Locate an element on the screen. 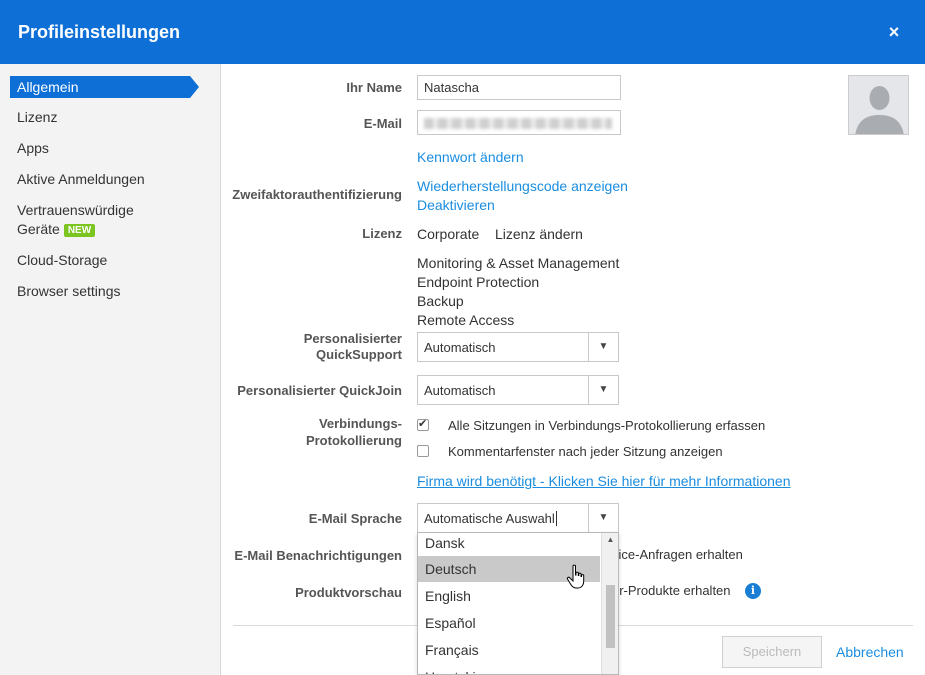 The width and height of the screenshot is (925, 675). quicksupport-value: Automatisch is located at coordinates (460, 347).